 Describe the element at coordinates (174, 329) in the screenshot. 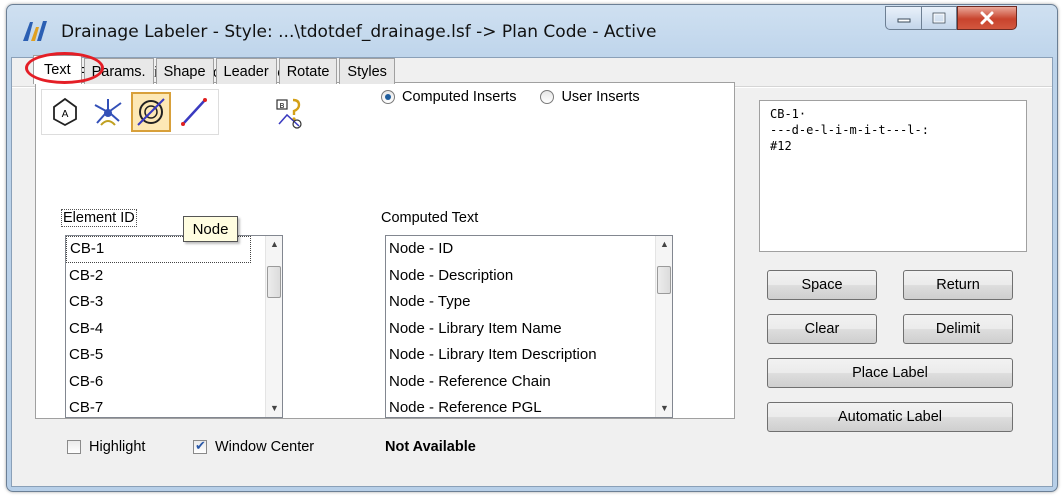

I see `list-item: CB-4` at that location.